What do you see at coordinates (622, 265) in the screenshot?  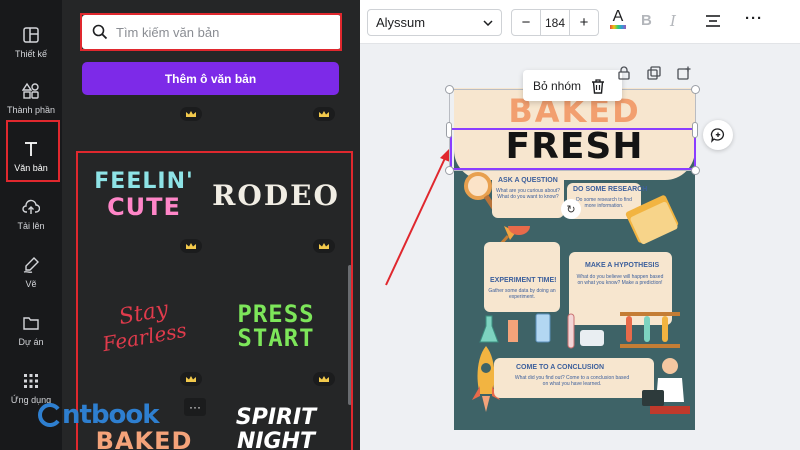 I see `card-title: MAKE A HYPOTHESIS` at bounding box center [622, 265].